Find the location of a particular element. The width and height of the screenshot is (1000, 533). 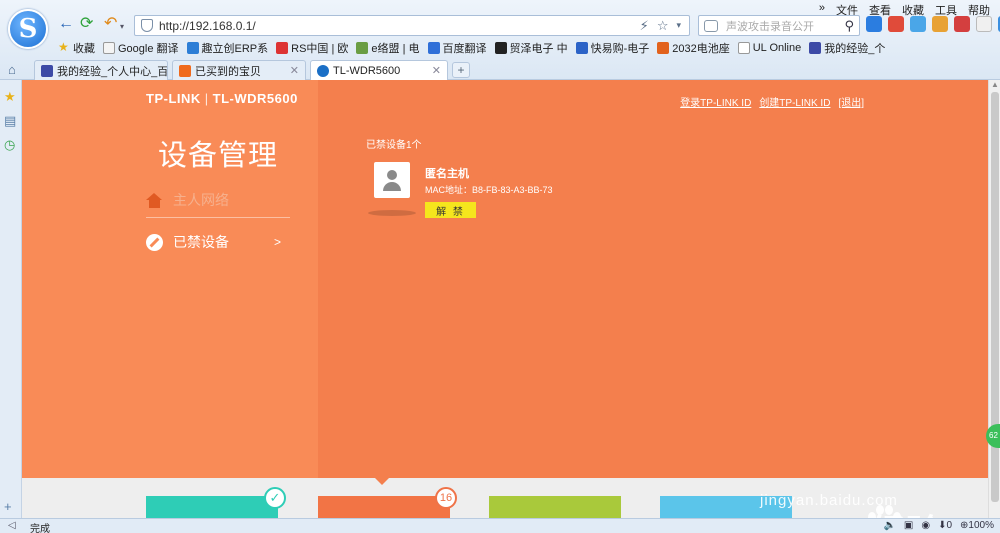

url-text: http://192.168.0.1/ is located at coordinates (399, 26).